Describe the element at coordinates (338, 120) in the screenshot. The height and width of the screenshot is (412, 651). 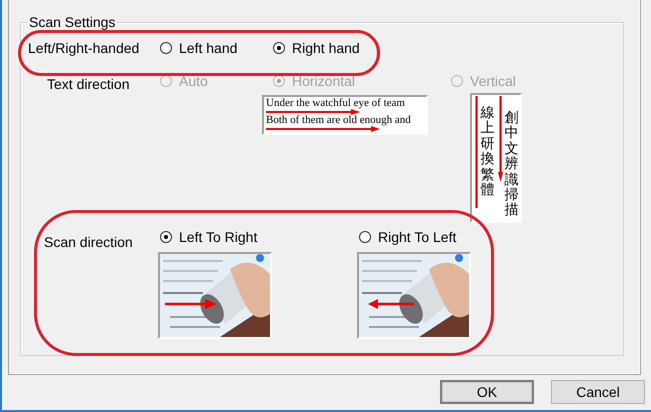
I see `sample-text: Both of them are old enough and` at that location.